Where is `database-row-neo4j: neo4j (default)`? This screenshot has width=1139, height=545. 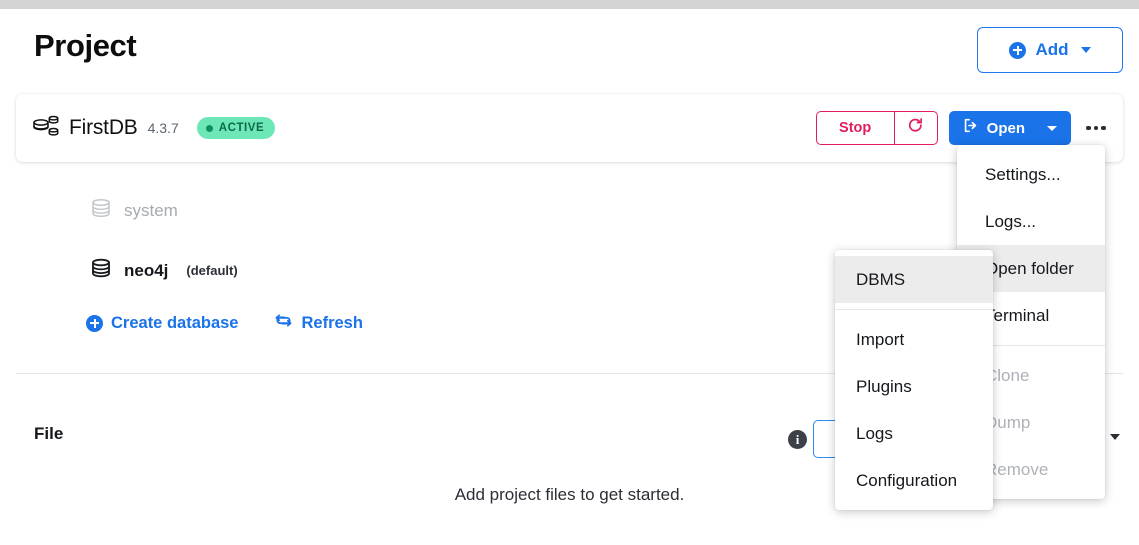
database-row-neo4j: neo4j (default) is located at coordinates (164, 270).